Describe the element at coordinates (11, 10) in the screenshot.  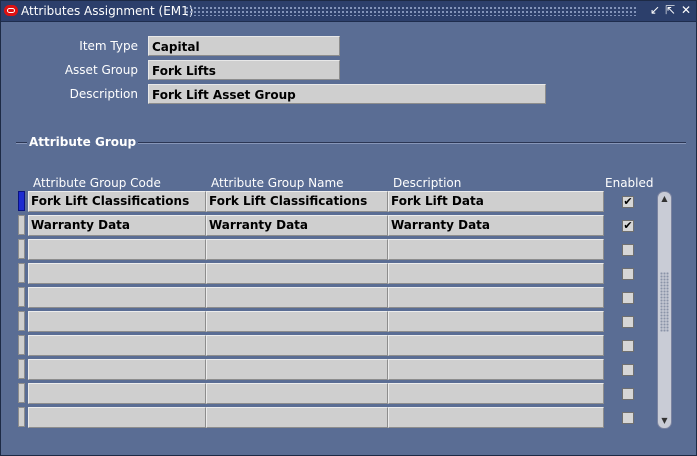
I see `oracle-logo-icon` at that location.